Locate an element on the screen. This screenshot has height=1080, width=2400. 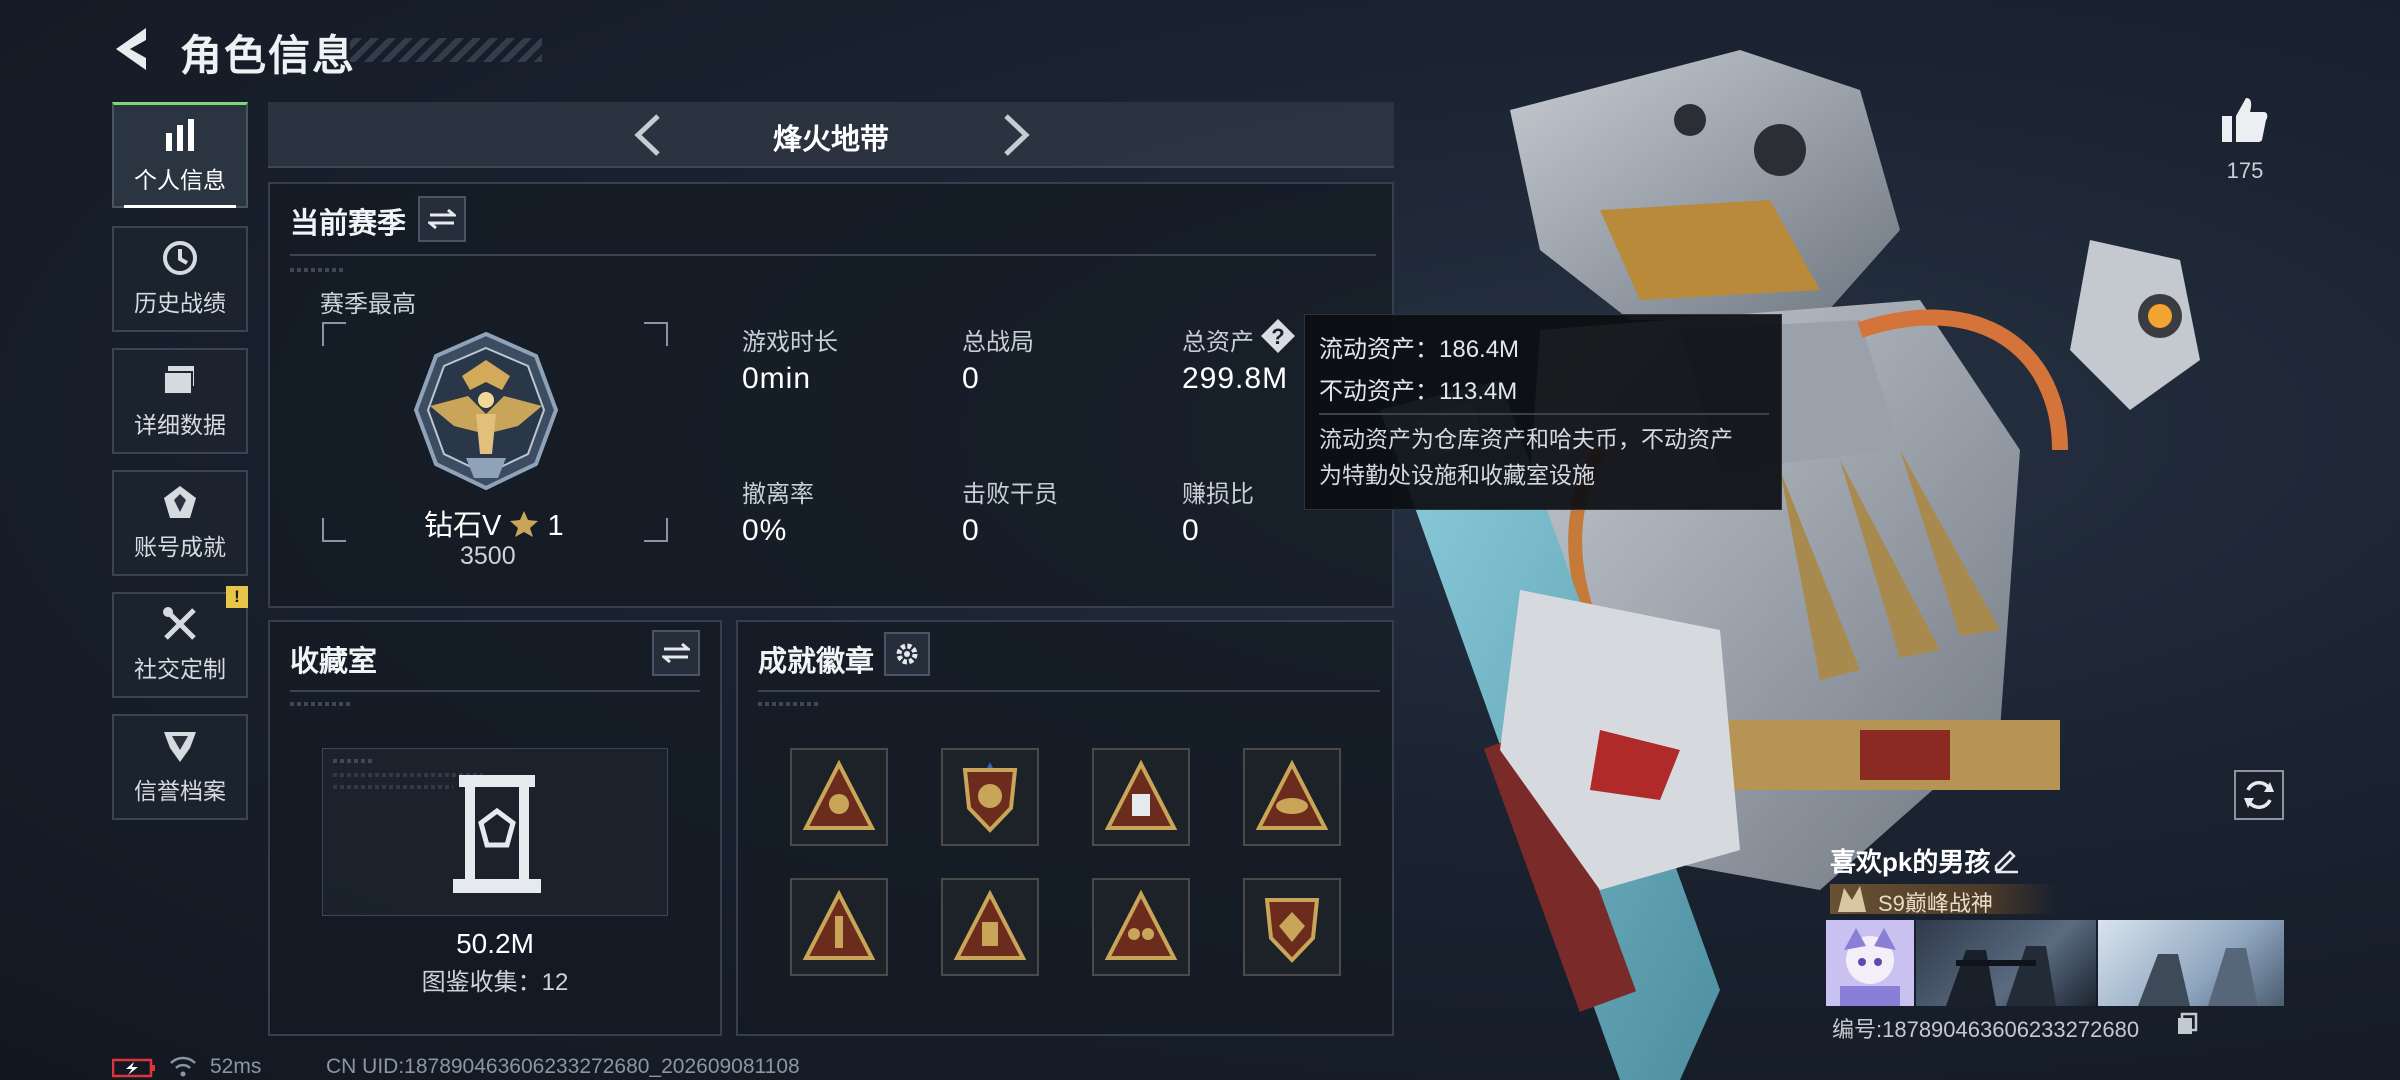
tooltip-desc-1: 流动资产为仓库资产和哈夫币，不动资产 is located at coordinates (1526, 439).